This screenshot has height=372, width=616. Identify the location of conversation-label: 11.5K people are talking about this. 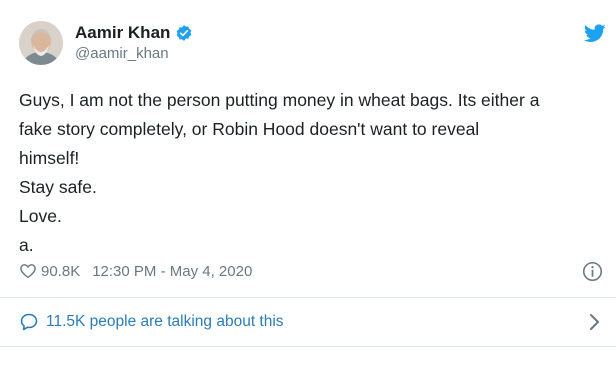
(165, 322).